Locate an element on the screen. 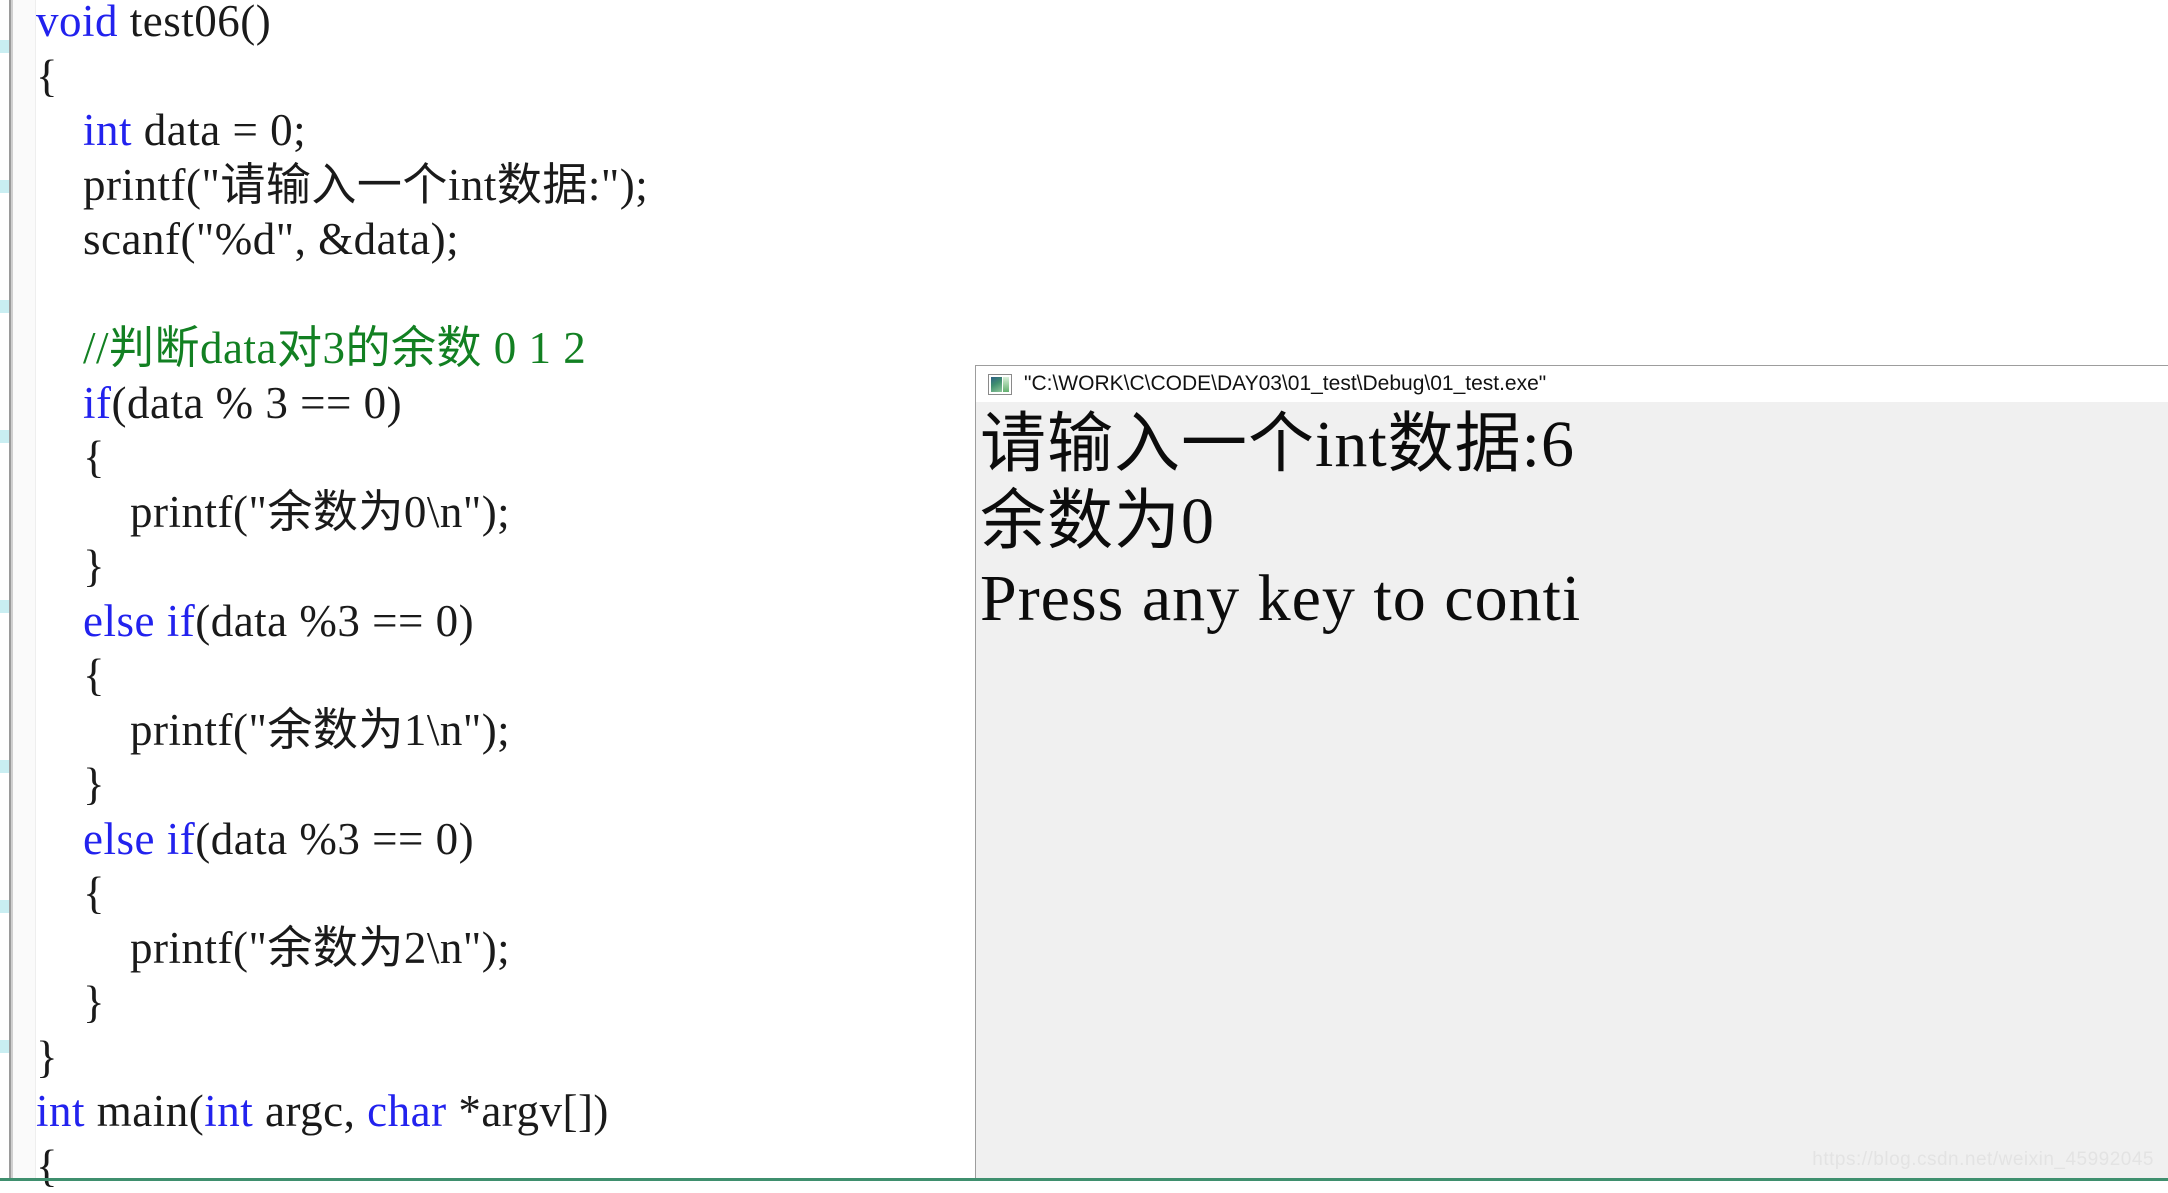 This screenshot has width=2168, height=1193. code-token: char is located at coordinates (406, 1111).